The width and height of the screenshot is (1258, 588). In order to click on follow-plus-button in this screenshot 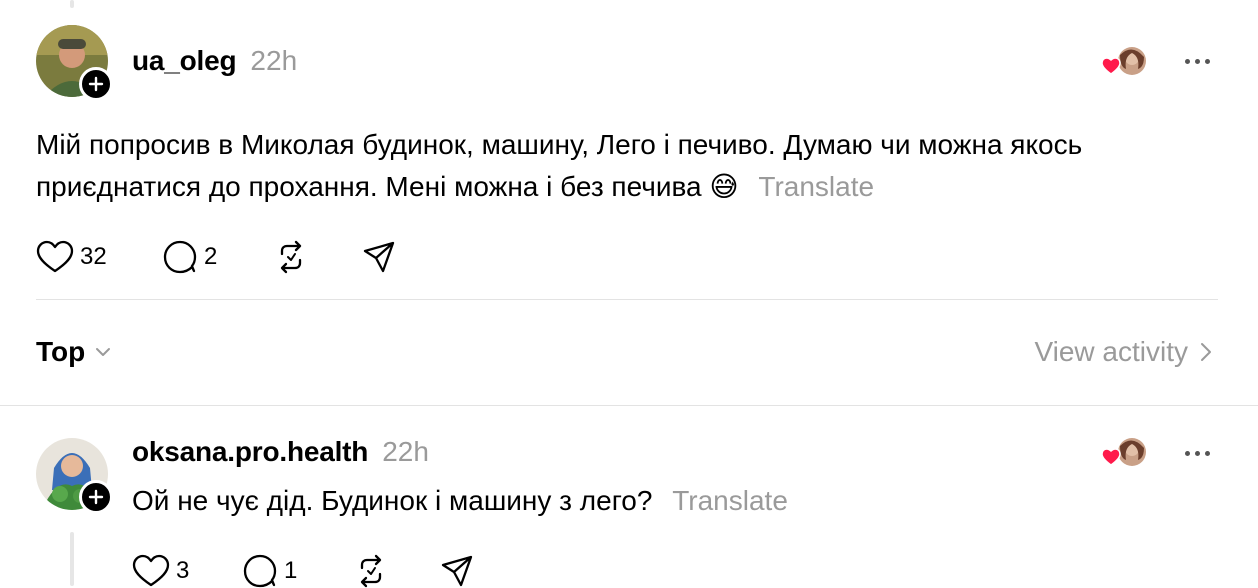, I will do `click(96, 84)`.